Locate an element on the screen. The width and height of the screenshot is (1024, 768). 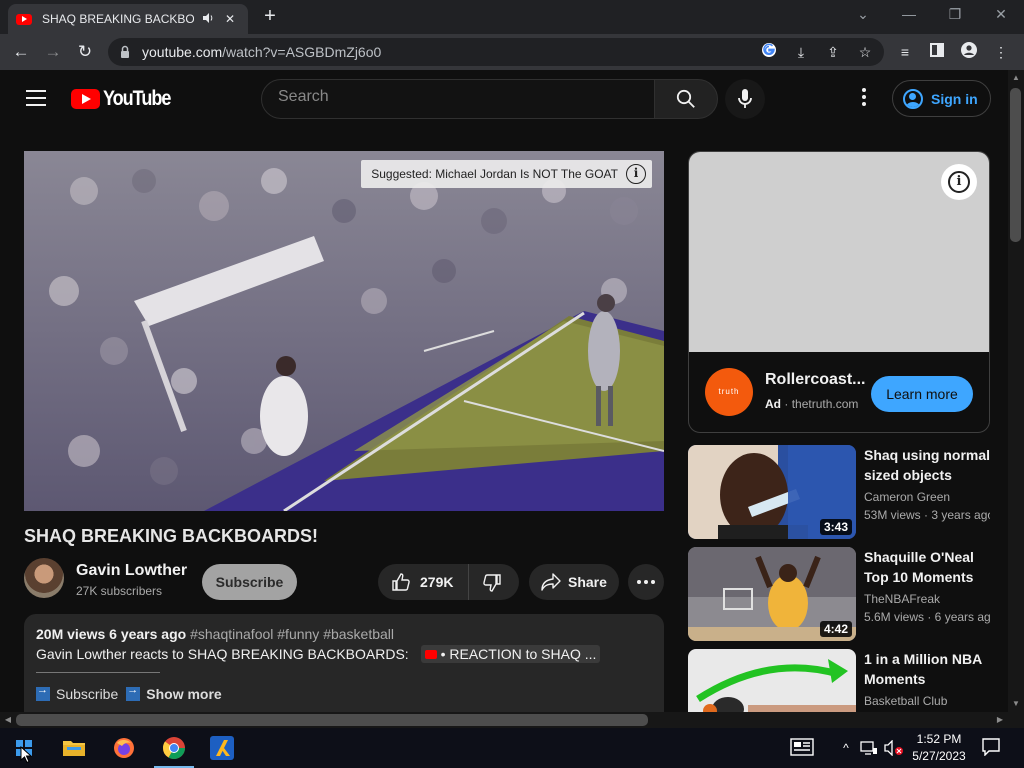
back-button: ← is located at coordinates (21, 52).